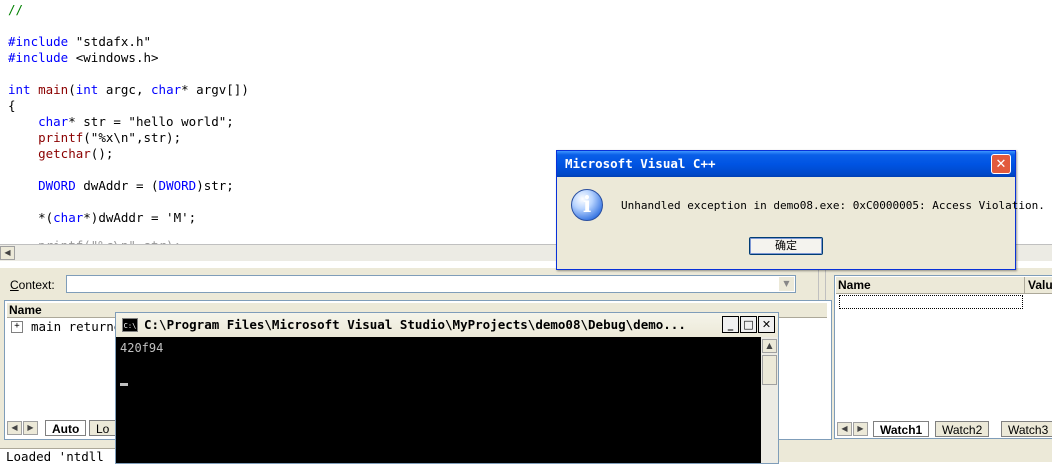  Describe the element at coordinates (431, 284) in the screenshot. I see `context-dropdown: ▼` at that location.